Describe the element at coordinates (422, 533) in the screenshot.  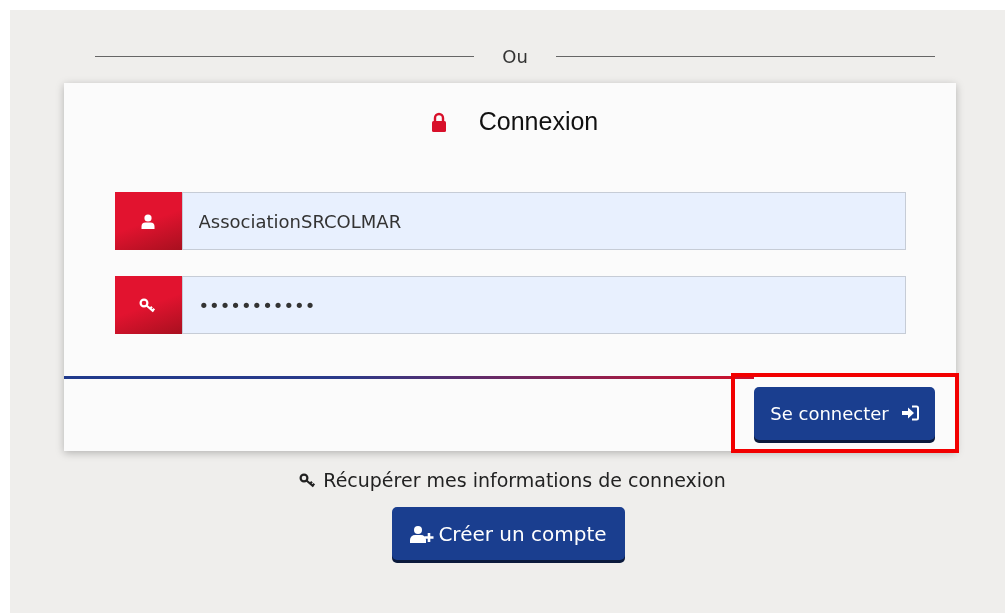
I see `user-plus-icon` at that location.